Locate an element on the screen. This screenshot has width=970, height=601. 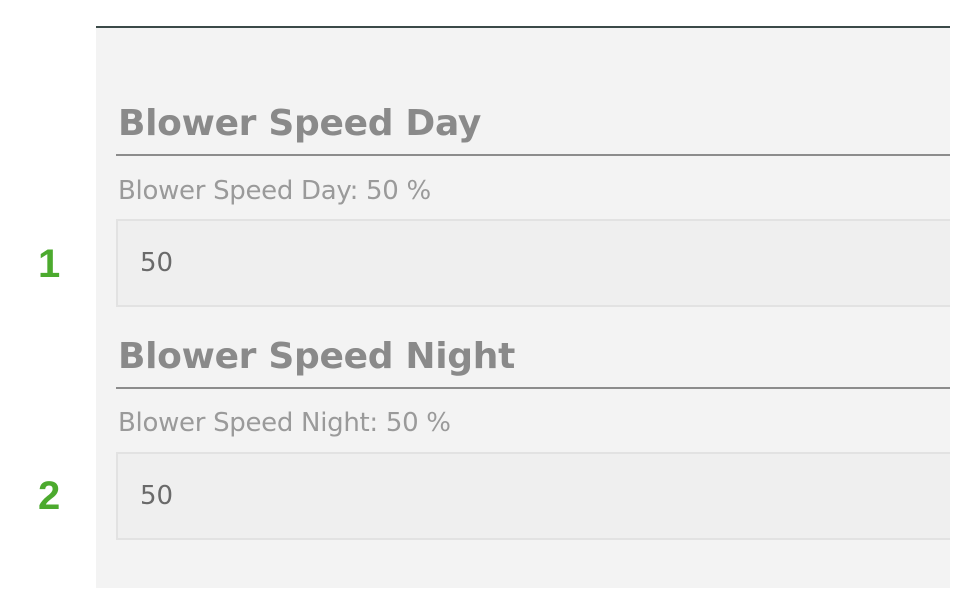
callout-2: 2 is located at coordinates (49, 496).